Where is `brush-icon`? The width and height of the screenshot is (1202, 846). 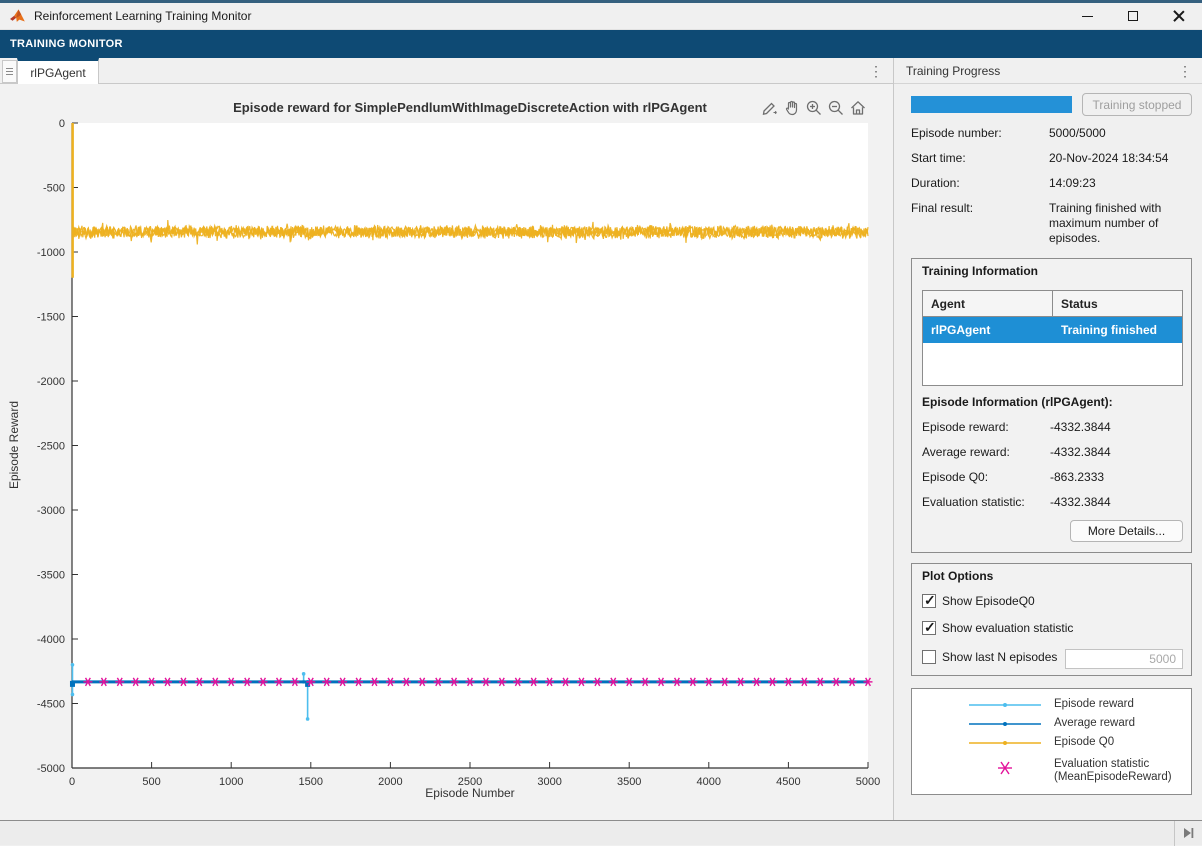 brush-icon is located at coordinates (769, 108).